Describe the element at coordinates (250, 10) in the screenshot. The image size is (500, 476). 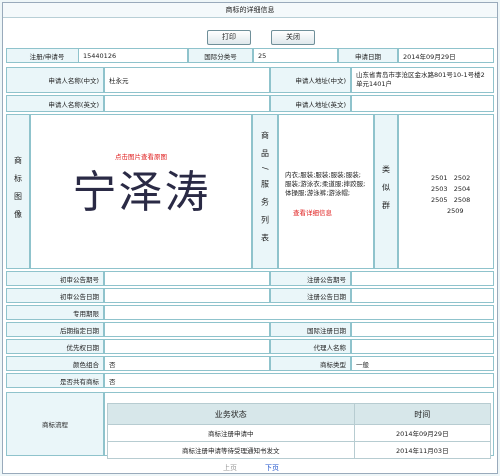
I see `window-title: 商标的详细信息` at that location.